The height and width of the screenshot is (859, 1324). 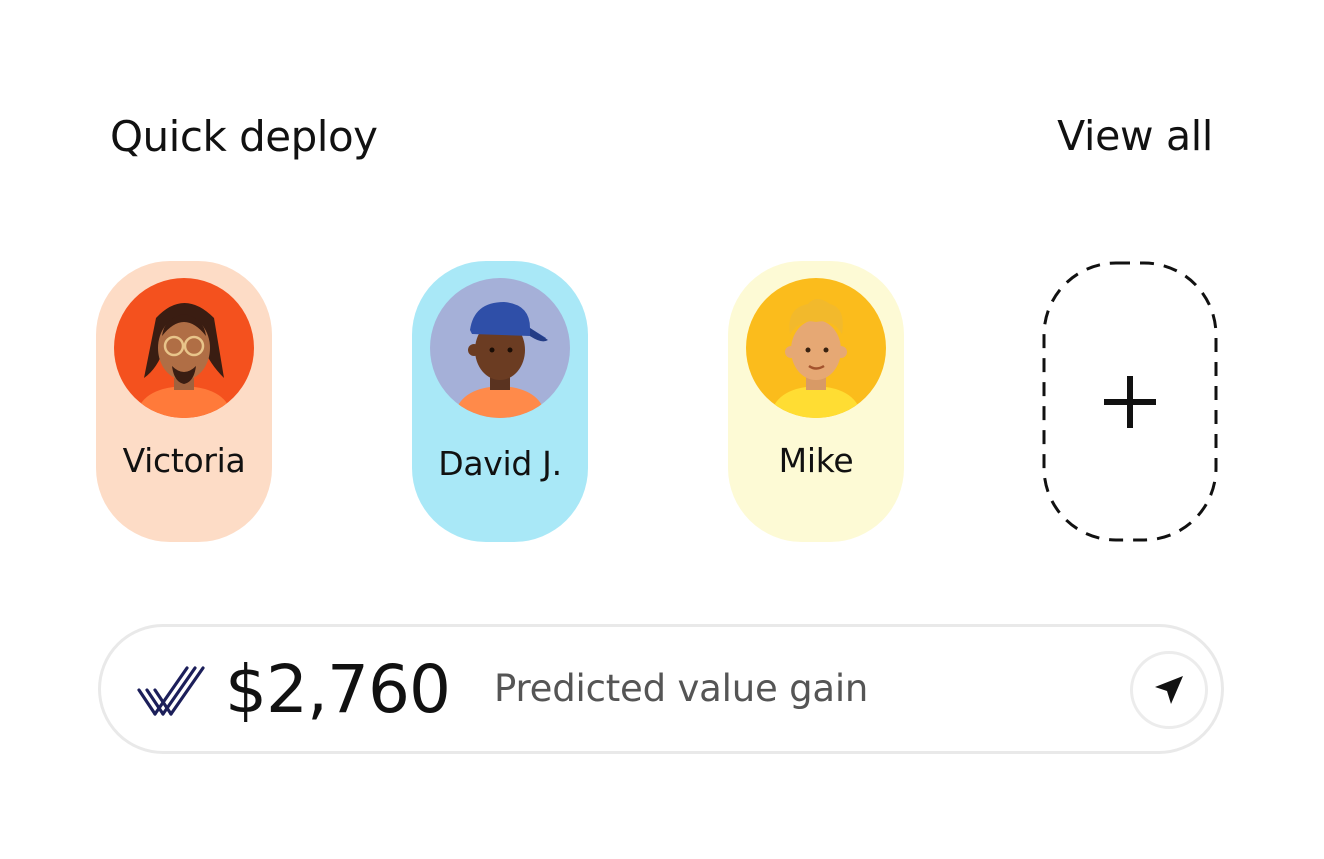 I want to click on contact-name: Mike, so click(x=816, y=460).